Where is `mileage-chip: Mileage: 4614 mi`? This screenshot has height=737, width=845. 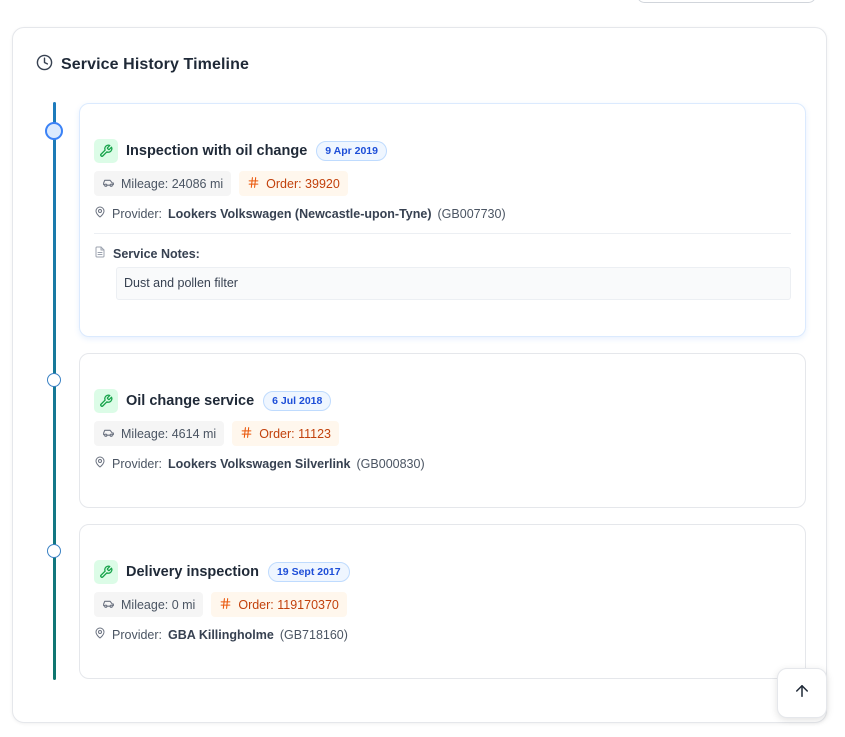 mileage-chip: Mileage: 4614 mi is located at coordinates (159, 433).